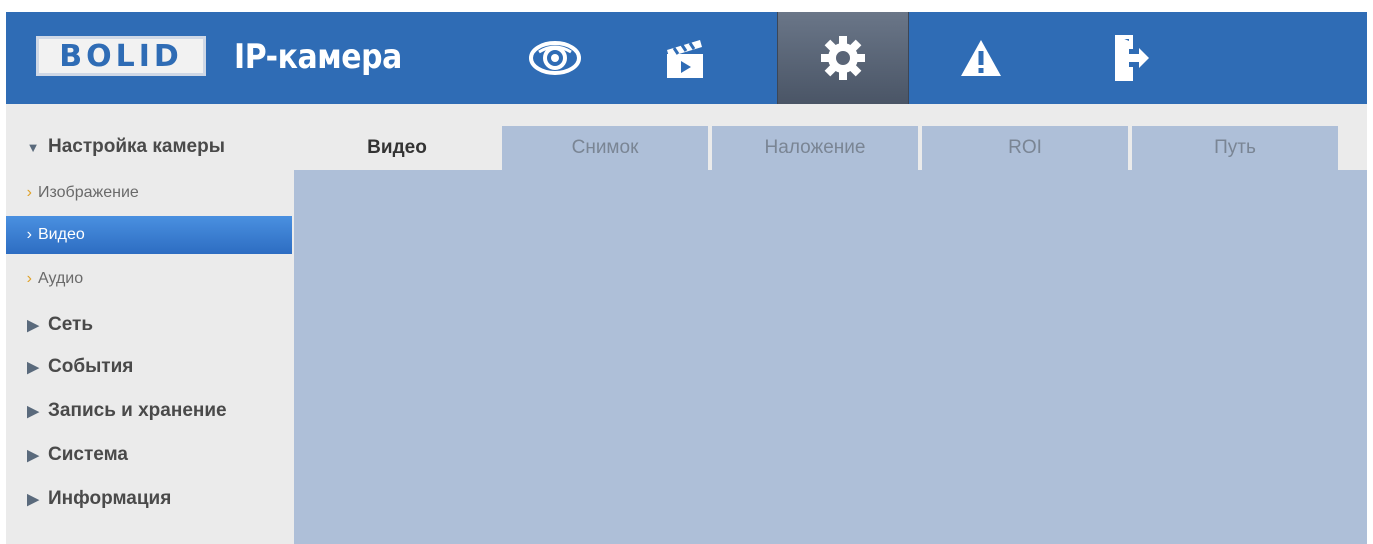  What do you see at coordinates (88, 192) in the screenshot?
I see `submenu-item-label: Изображение` at bounding box center [88, 192].